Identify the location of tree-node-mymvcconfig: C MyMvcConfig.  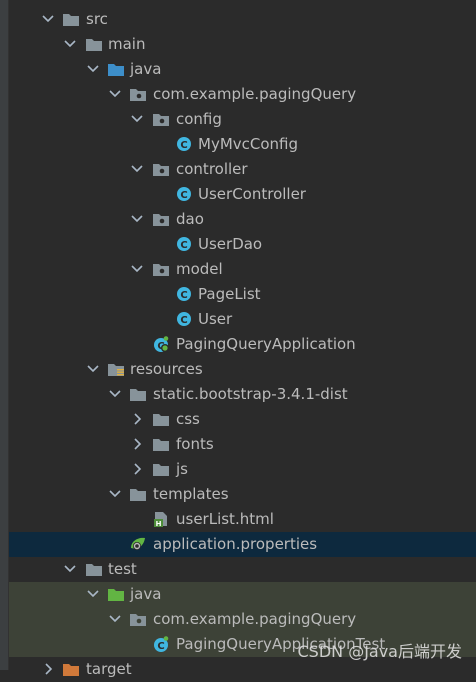
(242, 144).